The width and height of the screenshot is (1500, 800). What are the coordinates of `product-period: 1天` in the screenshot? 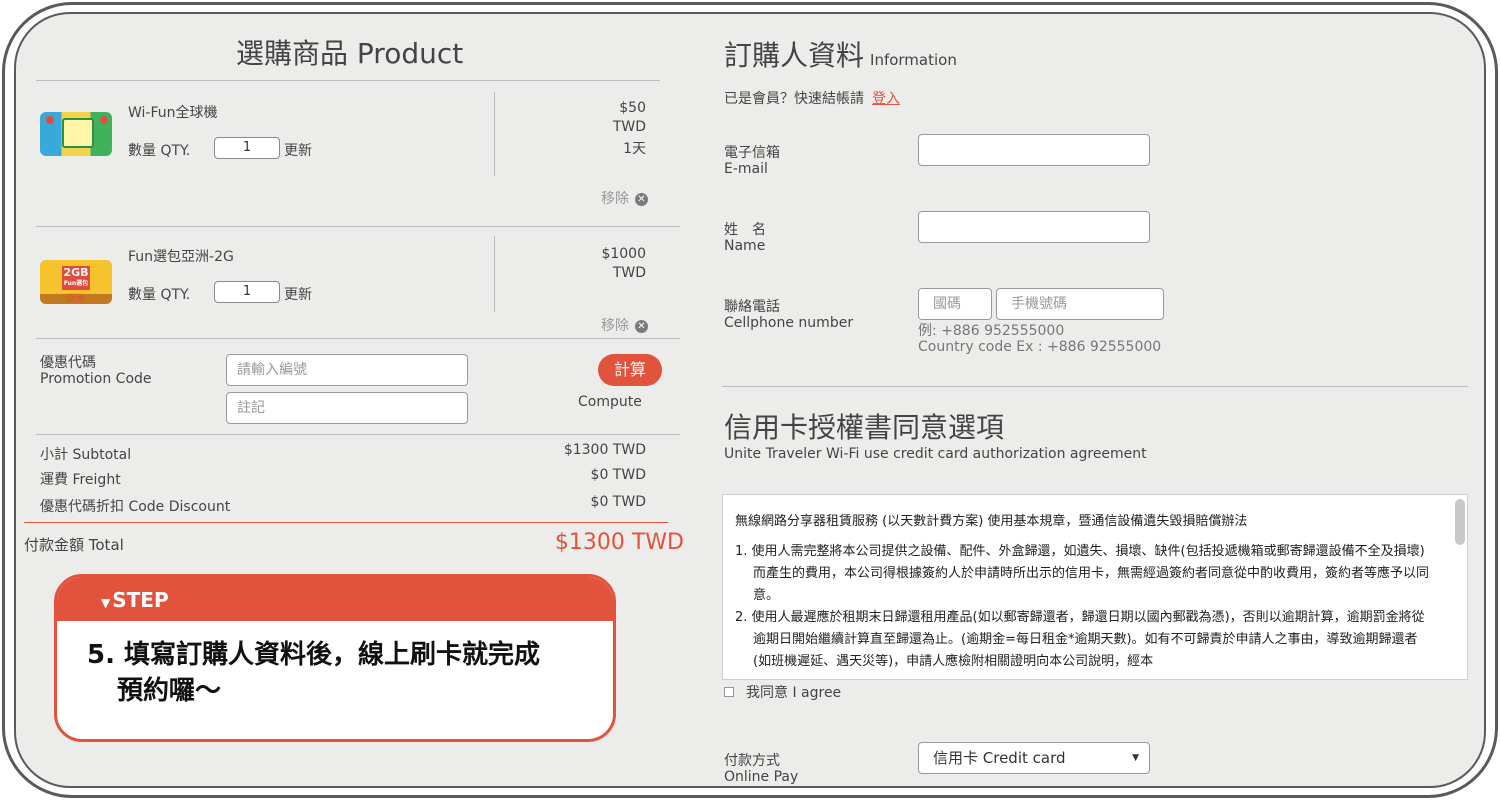 It's located at (634, 149).